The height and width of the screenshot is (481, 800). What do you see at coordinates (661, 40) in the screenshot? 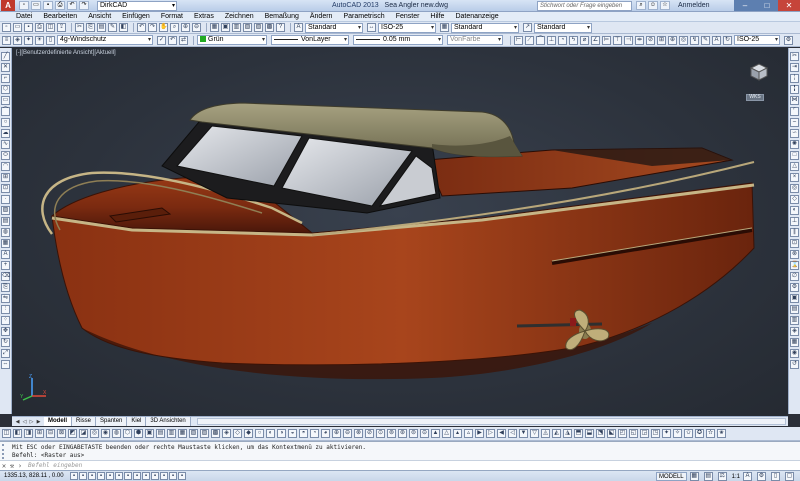
I see `tolerance-icon: ⊞` at bounding box center [661, 40].